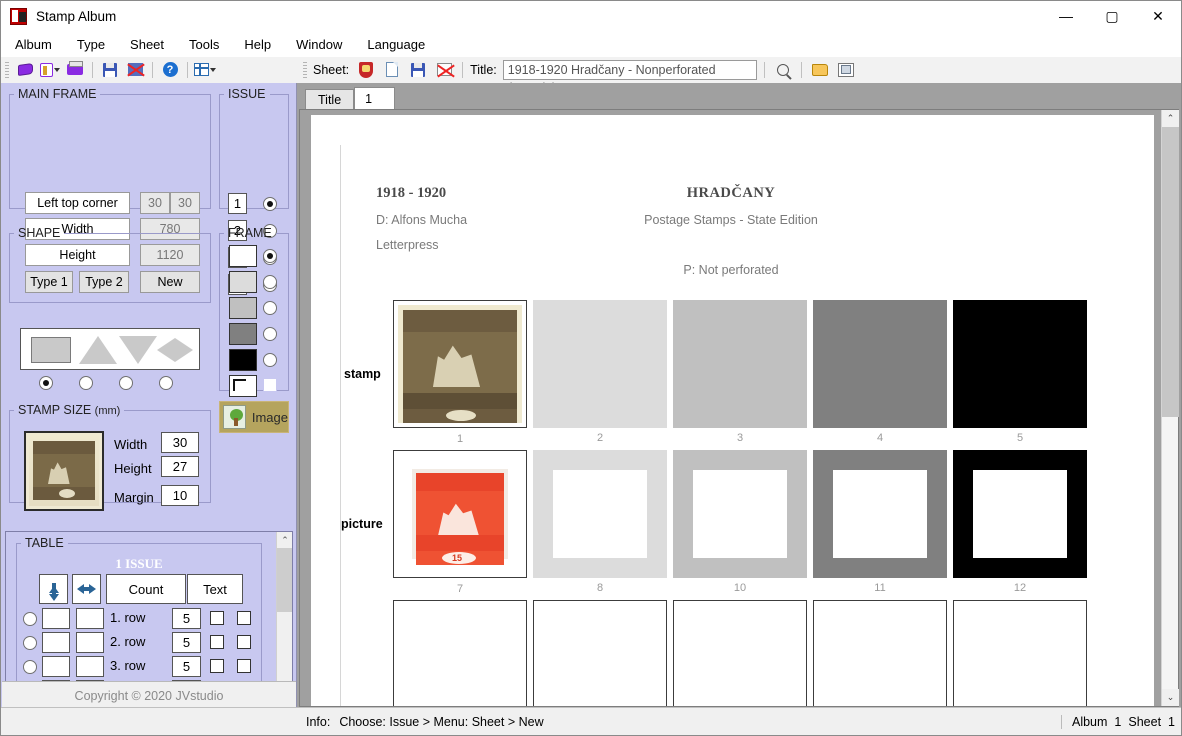 This screenshot has width=1182, height=736. I want to click on frame-radio-black, so click(270, 360).